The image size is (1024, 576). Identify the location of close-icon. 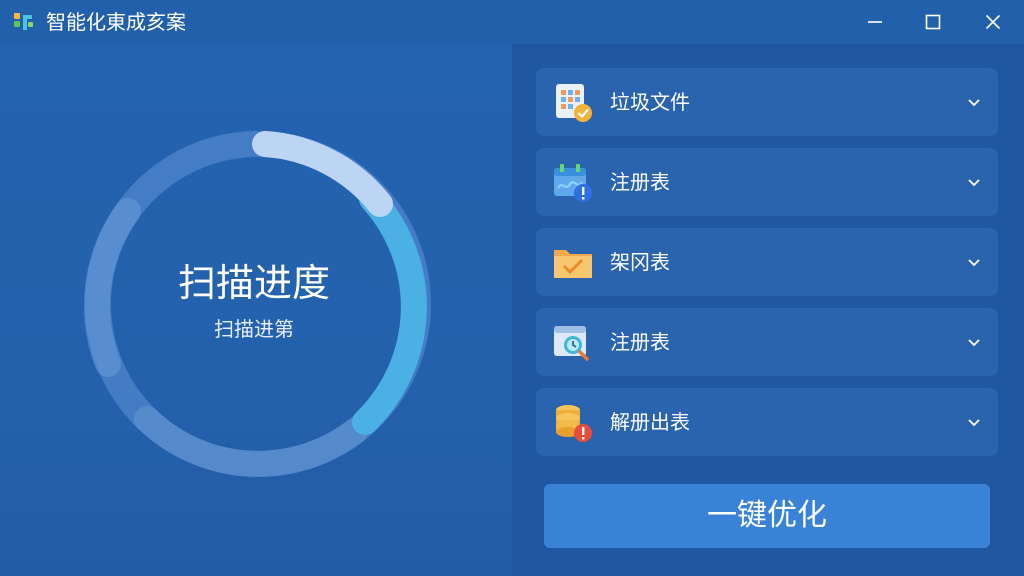
(993, 22).